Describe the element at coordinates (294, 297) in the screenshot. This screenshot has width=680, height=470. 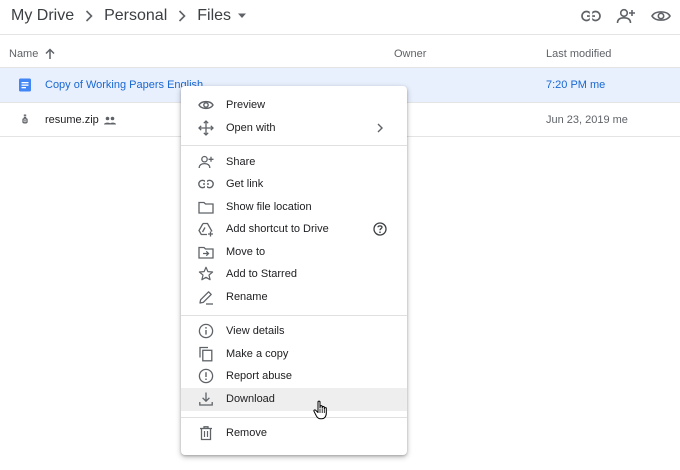
I see `menu-item-rename: Rename` at that location.